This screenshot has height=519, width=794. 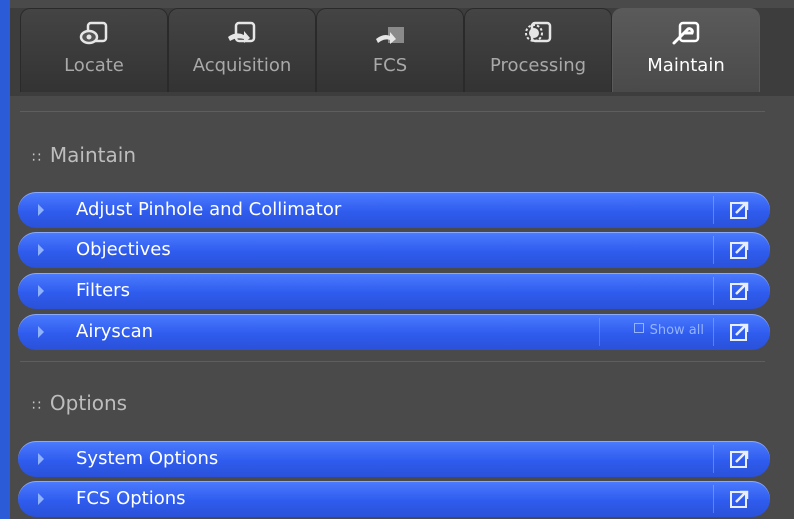 What do you see at coordinates (686, 50) in the screenshot?
I see `tab-maintain: Maintain` at bounding box center [686, 50].